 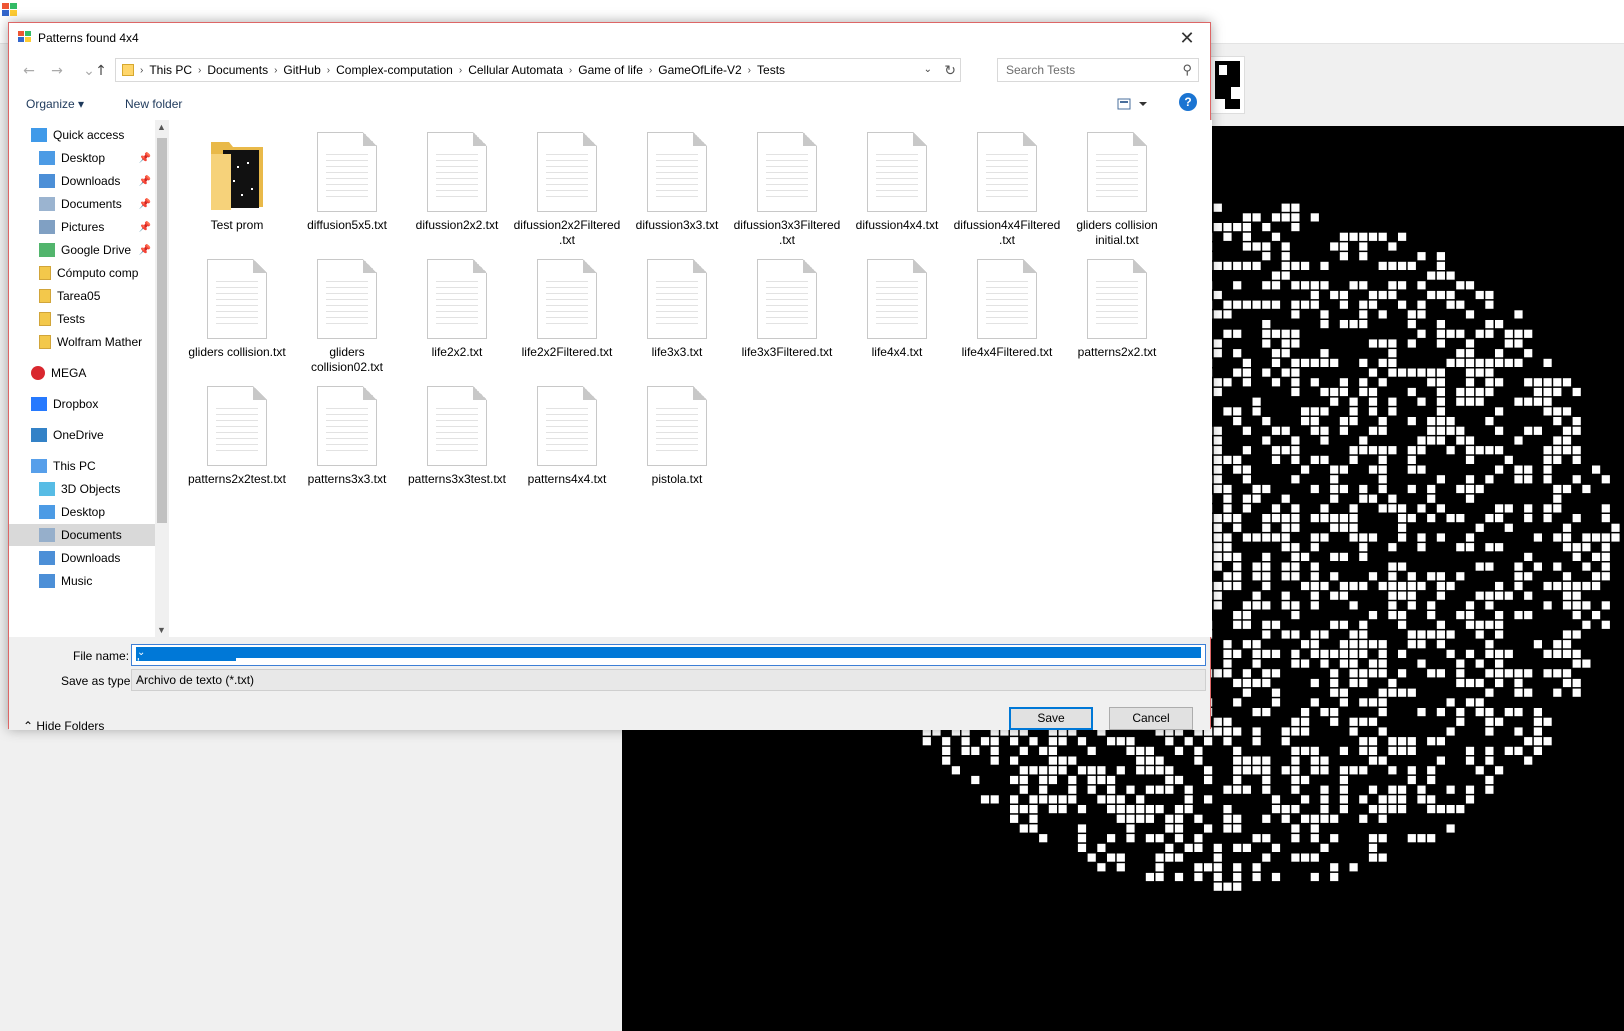 I want to click on save-type-select: Archivo de texto (*.txt) ⌄, so click(x=668, y=680).